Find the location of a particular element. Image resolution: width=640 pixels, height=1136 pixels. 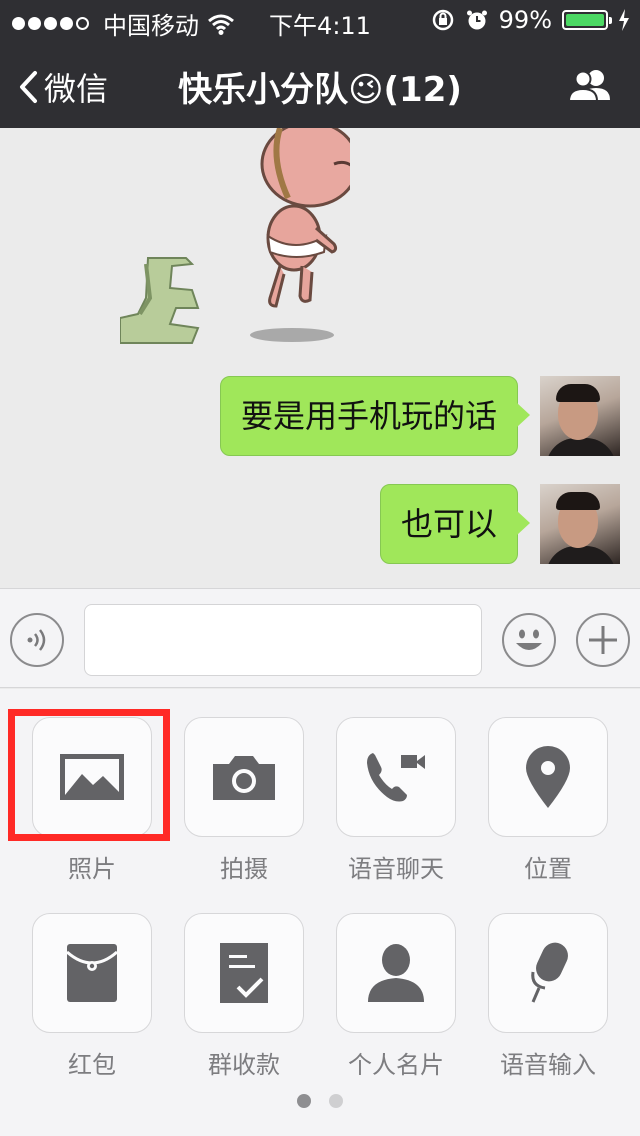

tool-label: 语音聊天 is located at coordinates (396, 869).